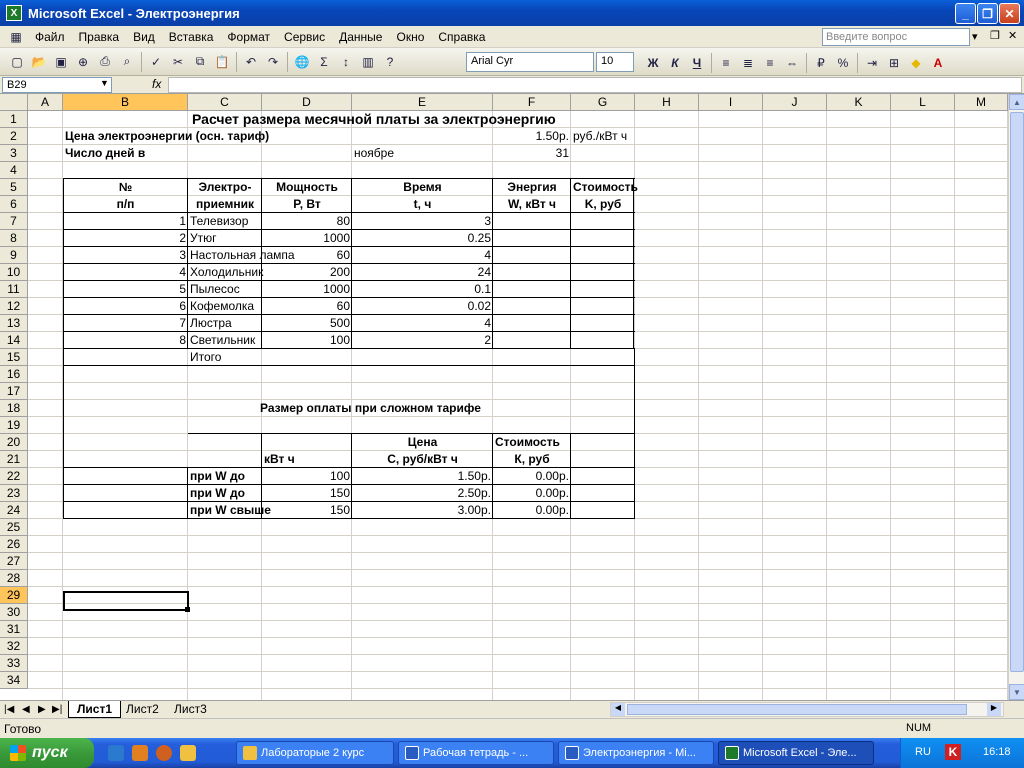 Image resolution: width=1024 pixels, height=768 pixels. What do you see at coordinates (530, 62) in the screenshot?
I see `font-name-select: Arial Cyr` at bounding box center [530, 62].